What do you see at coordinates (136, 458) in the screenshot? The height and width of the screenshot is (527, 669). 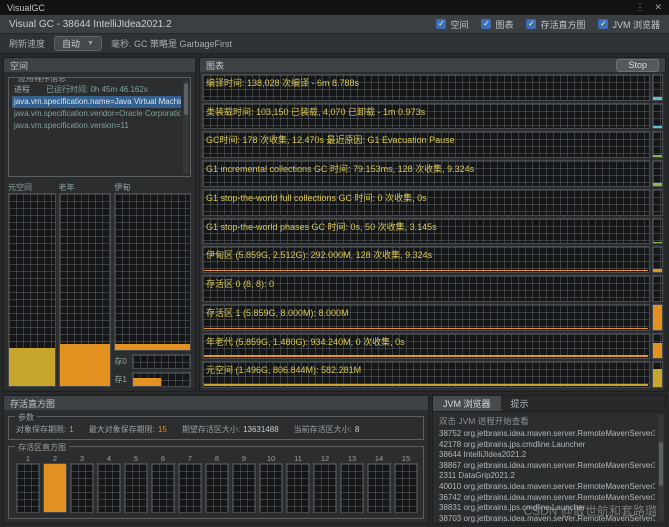 I see `histogram-slot-number: 5` at bounding box center [136, 458].